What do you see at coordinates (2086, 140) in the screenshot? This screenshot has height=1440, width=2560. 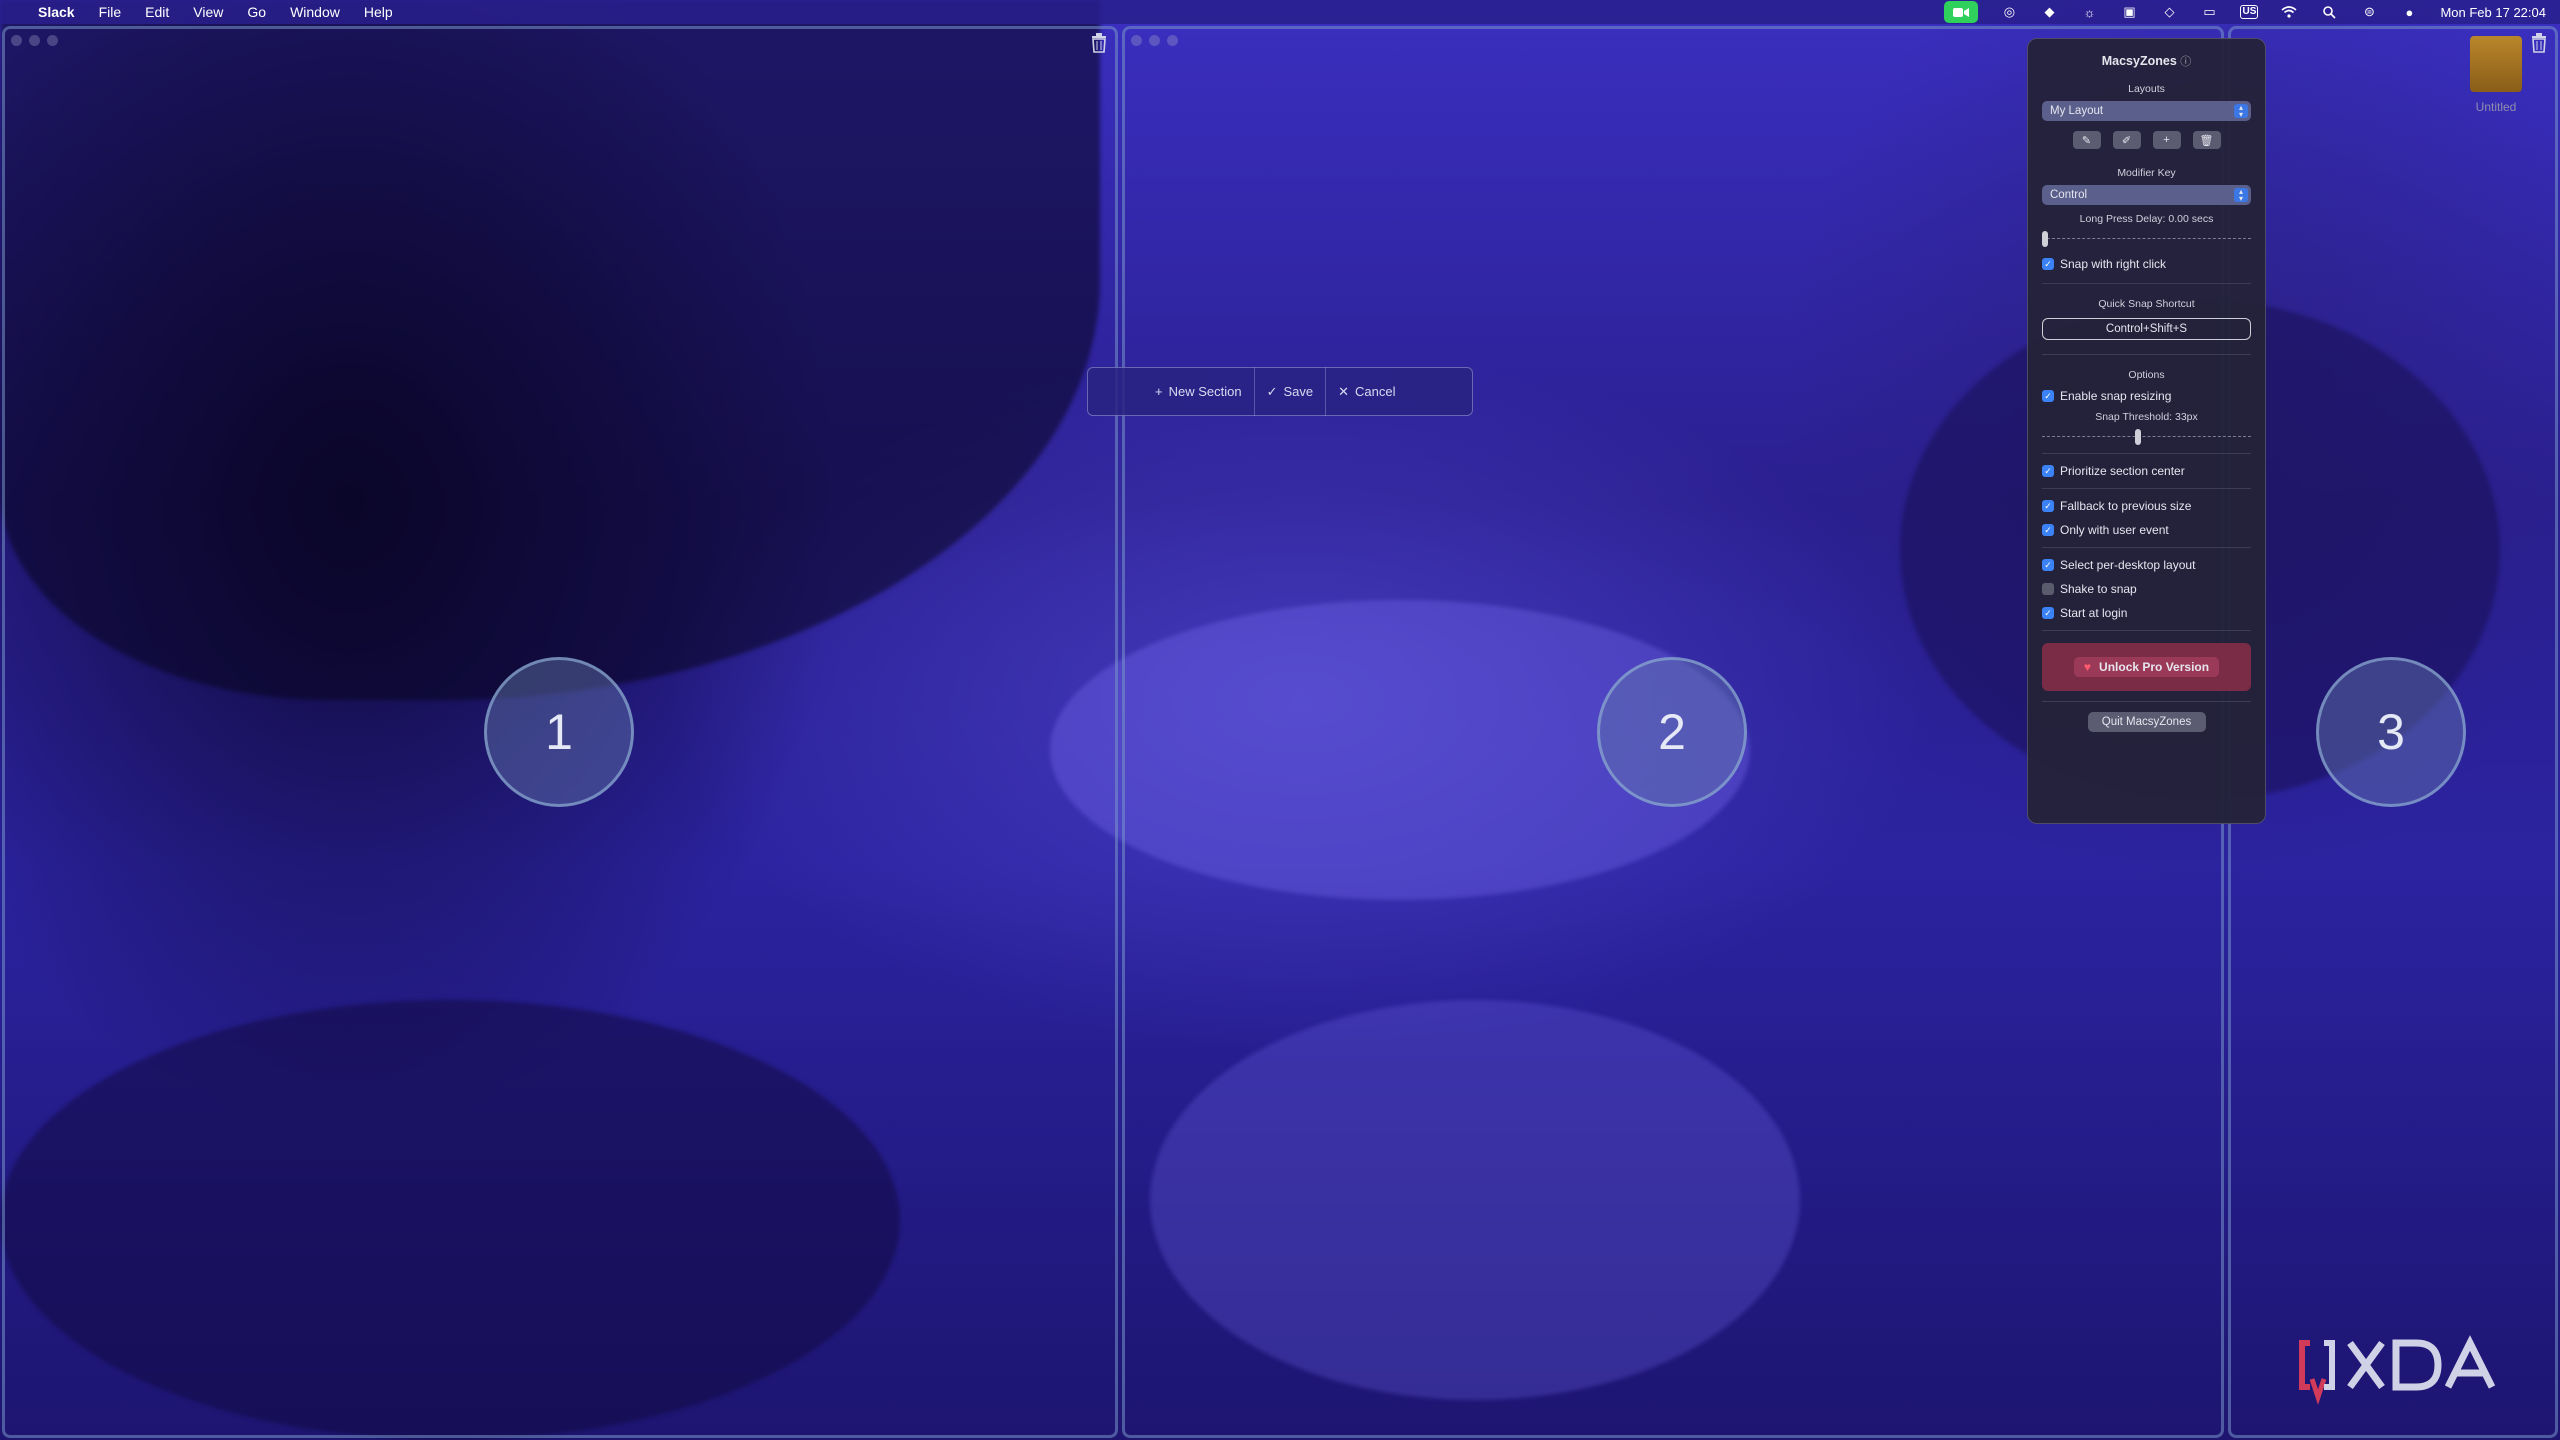 I see `edit-icon: ✎` at bounding box center [2086, 140].